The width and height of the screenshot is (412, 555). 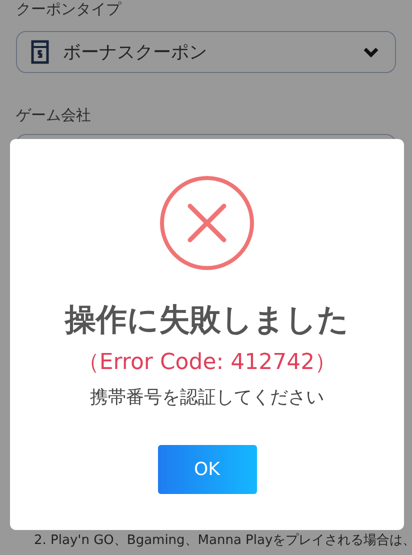 I want to click on error-icon, so click(x=207, y=223).